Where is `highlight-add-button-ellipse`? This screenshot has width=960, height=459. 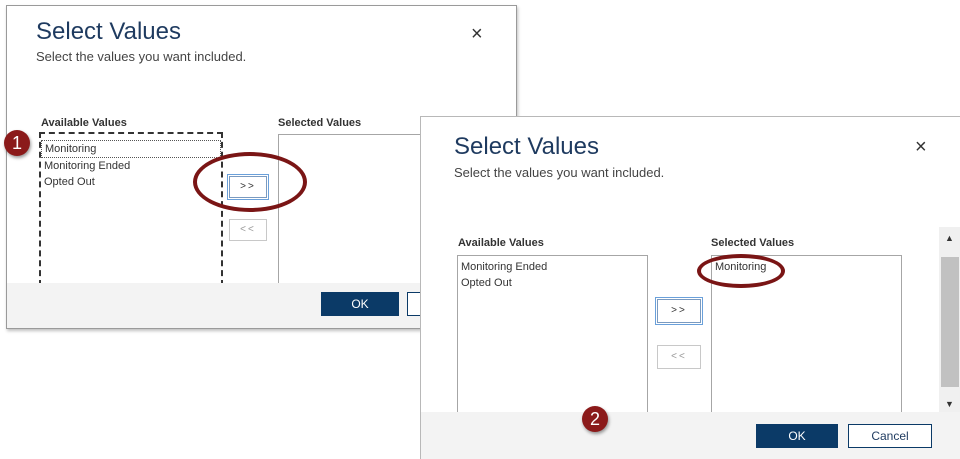 highlight-add-button-ellipse is located at coordinates (250, 182).